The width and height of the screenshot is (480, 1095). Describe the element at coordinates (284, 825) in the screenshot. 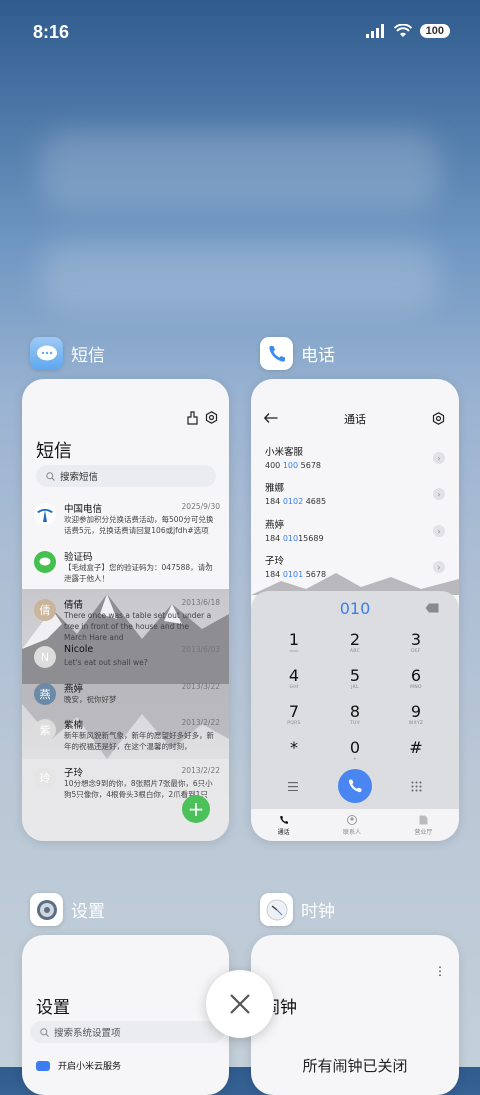

I see `tab-calls: 通话` at that location.